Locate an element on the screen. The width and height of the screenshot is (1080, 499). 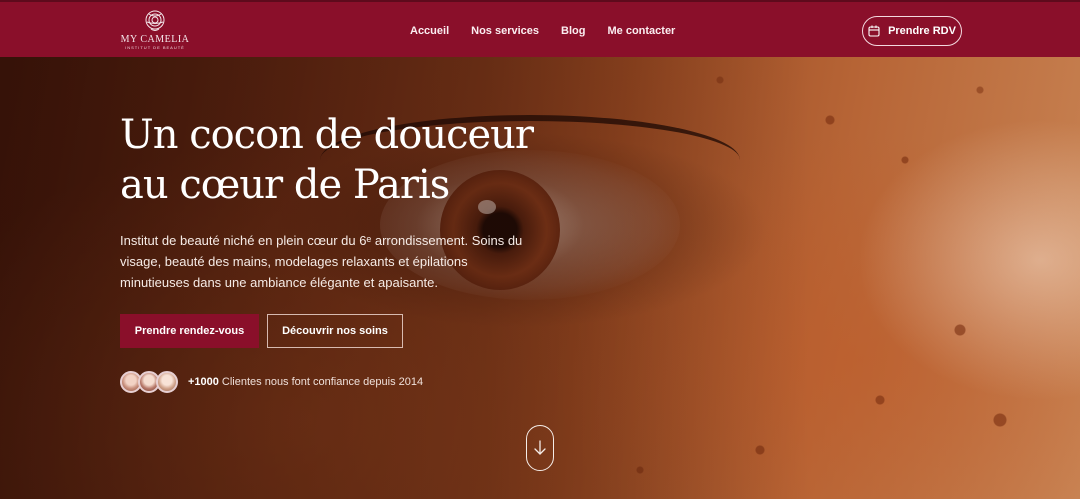
hero-title-line-2: au cœur de Paris is located at coordinates (285, 185).